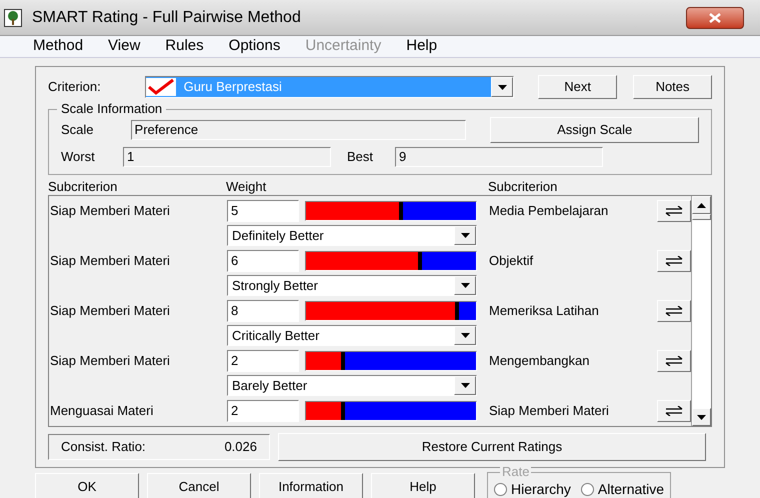 The height and width of the screenshot is (498, 760). Describe the element at coordinates (199, 485) in the screenshot. I see `dialog-button: Cancel` at that location.